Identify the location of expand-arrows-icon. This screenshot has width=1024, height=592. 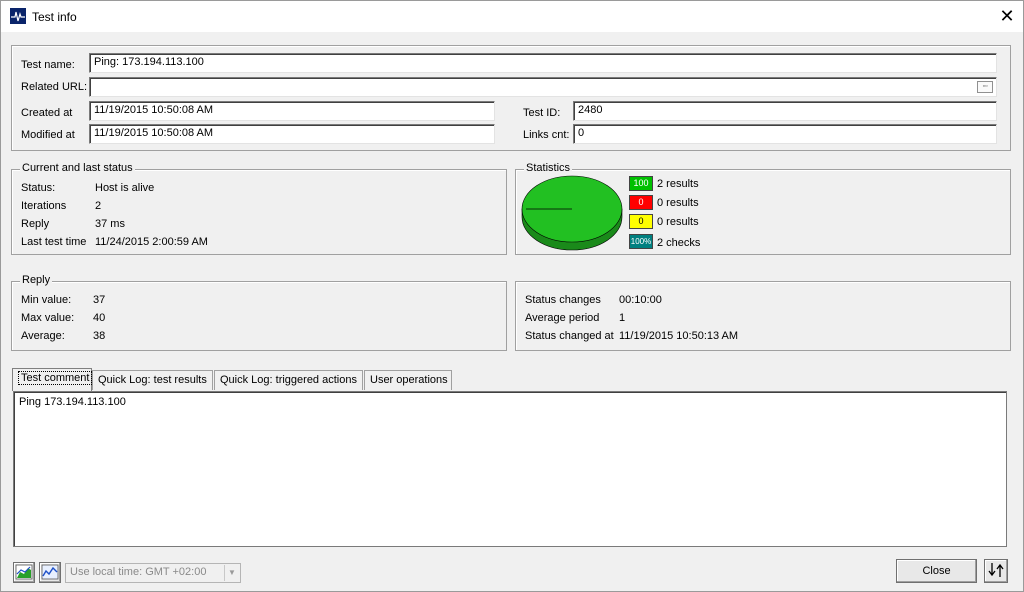
(996, 570).